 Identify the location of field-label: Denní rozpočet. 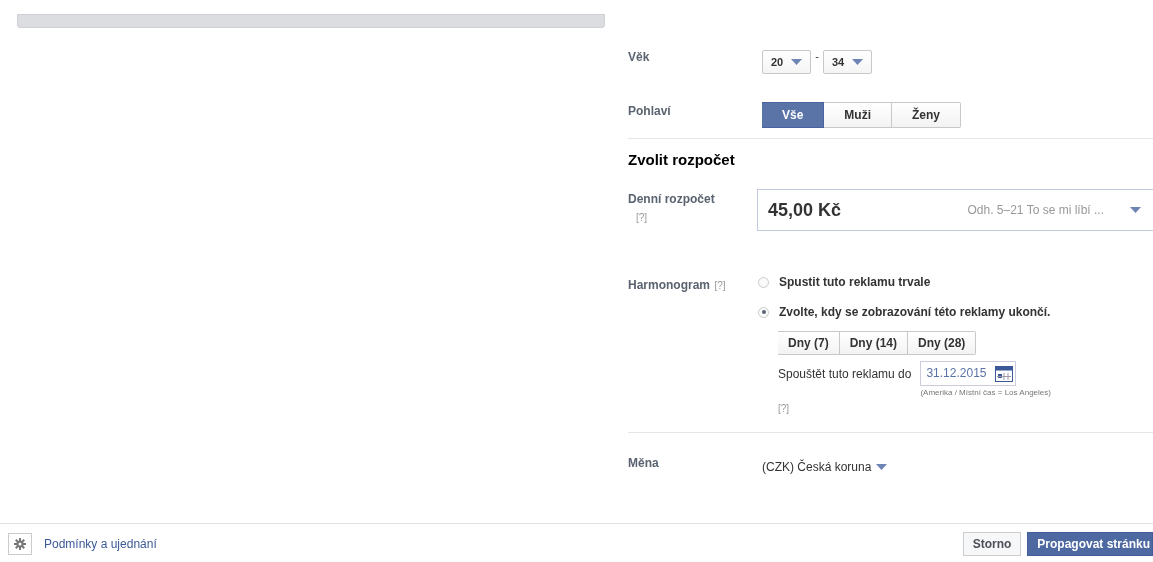
(671, 199).